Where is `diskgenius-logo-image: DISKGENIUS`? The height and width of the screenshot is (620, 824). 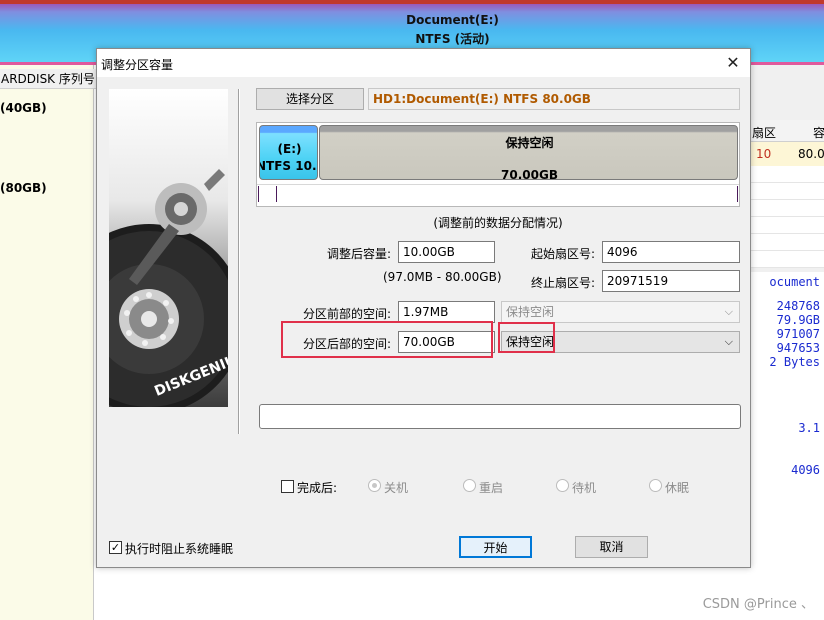
diskgenius-logo-image: DISKGENIUS is located at coordinates (168, 248).